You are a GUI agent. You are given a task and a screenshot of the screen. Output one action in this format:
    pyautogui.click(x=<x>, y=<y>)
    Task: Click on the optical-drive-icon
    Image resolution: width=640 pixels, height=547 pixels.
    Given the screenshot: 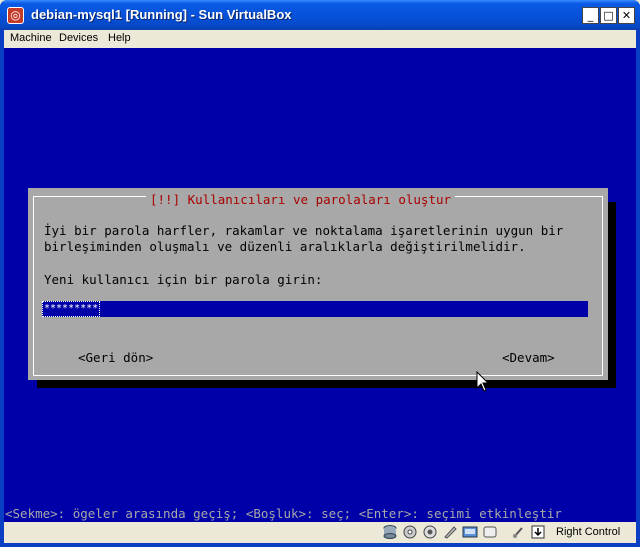 What is the action you would take?
    pyautogui.click(x=410, y=532)
    